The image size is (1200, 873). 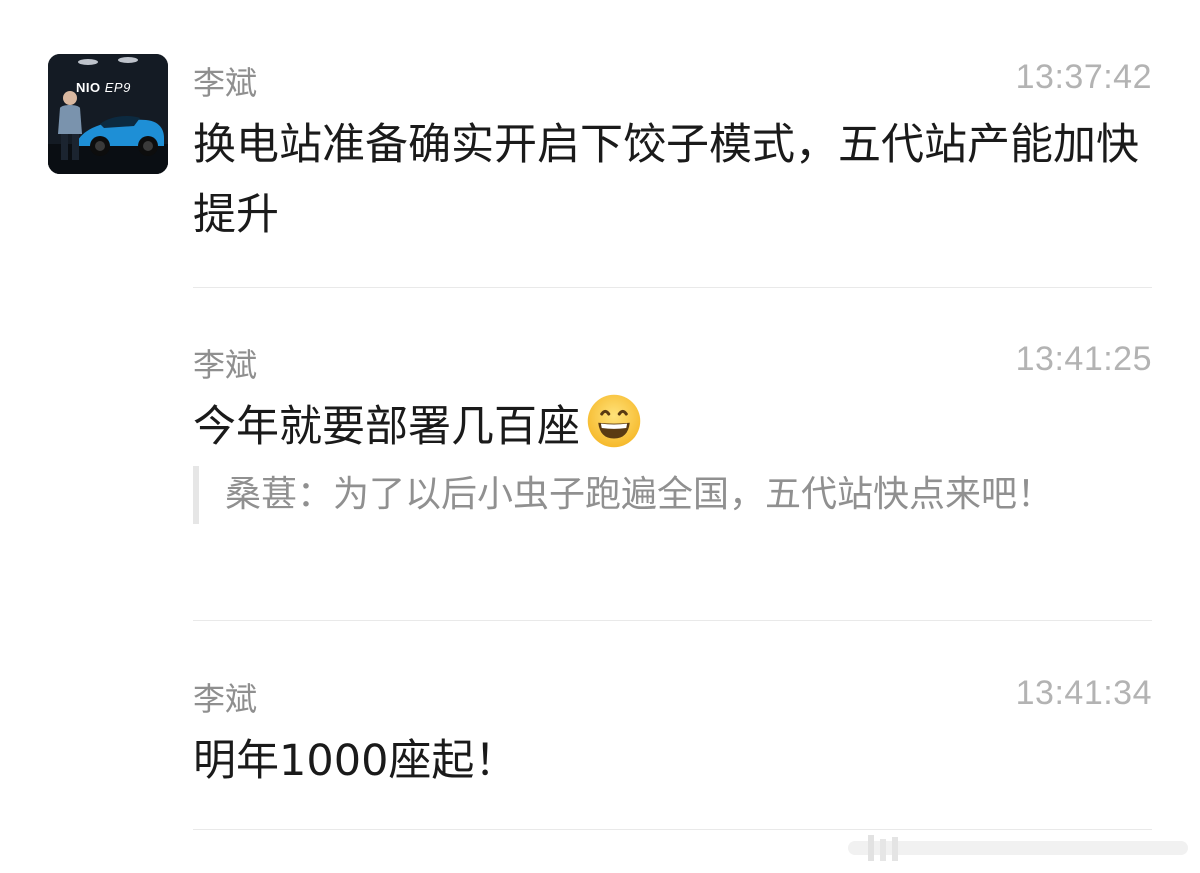 What do you see at coordinates (684, 495) in the screenshot?
I see `quoted-reply: 桑葚：为了以后小虫子跑遍全国，五代站快点来吧！` at bounding box center [684, 495].